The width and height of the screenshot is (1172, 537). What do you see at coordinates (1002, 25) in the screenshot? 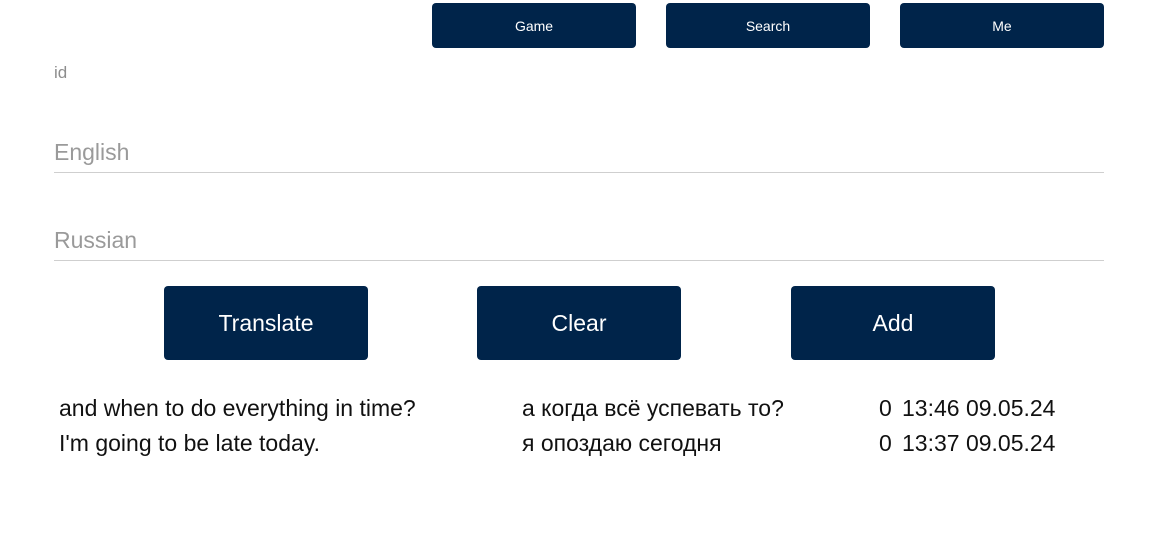
I see `nav-me-button: Me` at bounding box center [1002, 25].